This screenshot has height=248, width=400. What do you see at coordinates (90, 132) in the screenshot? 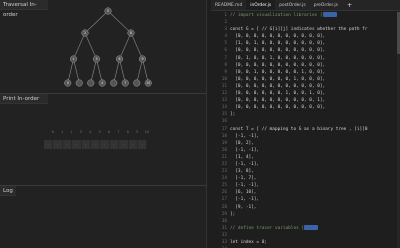
I see `array-index: 4` at bounding box center [90, 132].